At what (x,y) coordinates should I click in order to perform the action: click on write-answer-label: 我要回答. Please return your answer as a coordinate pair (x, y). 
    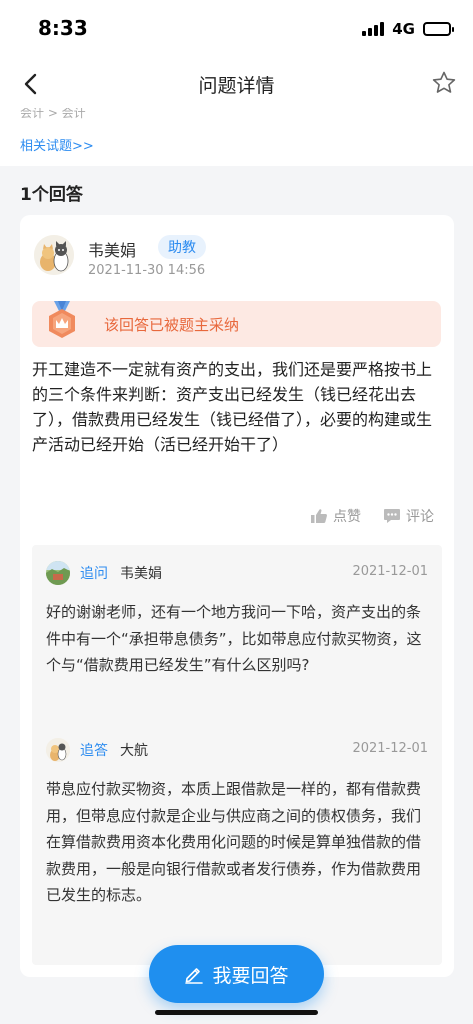
    Looking at the image, I should click on (250, 975).